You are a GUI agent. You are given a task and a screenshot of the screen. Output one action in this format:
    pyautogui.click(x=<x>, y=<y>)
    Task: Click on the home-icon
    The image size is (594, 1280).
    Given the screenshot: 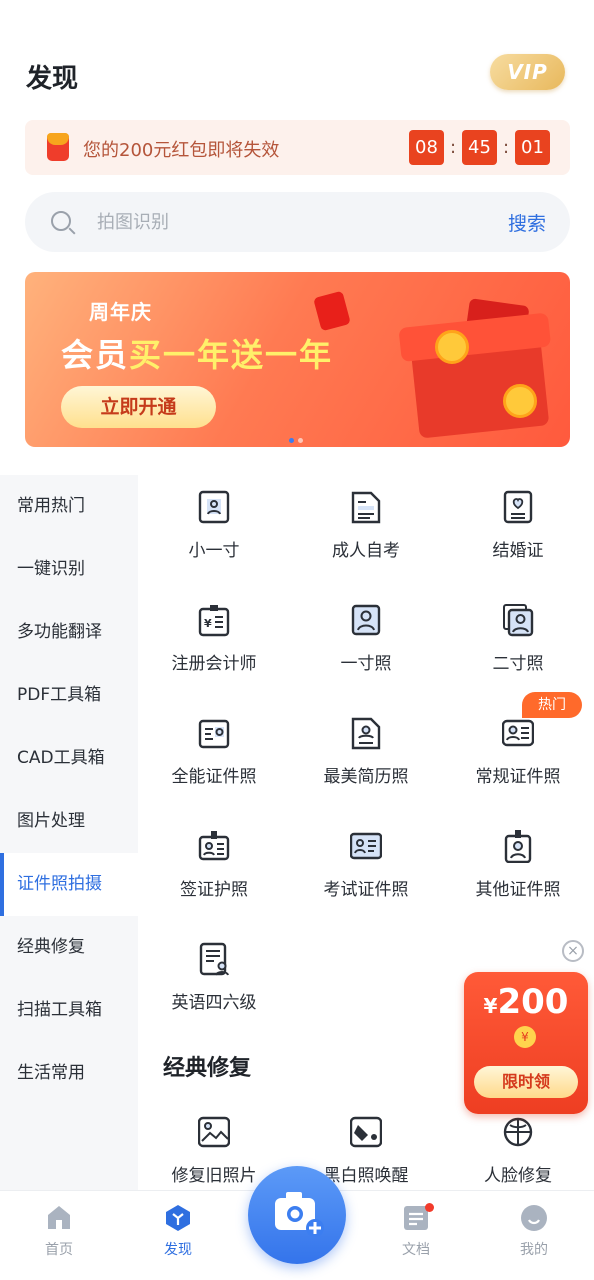 What is the action you would take?
    pyautogui.click(x=59, y=1217)
    